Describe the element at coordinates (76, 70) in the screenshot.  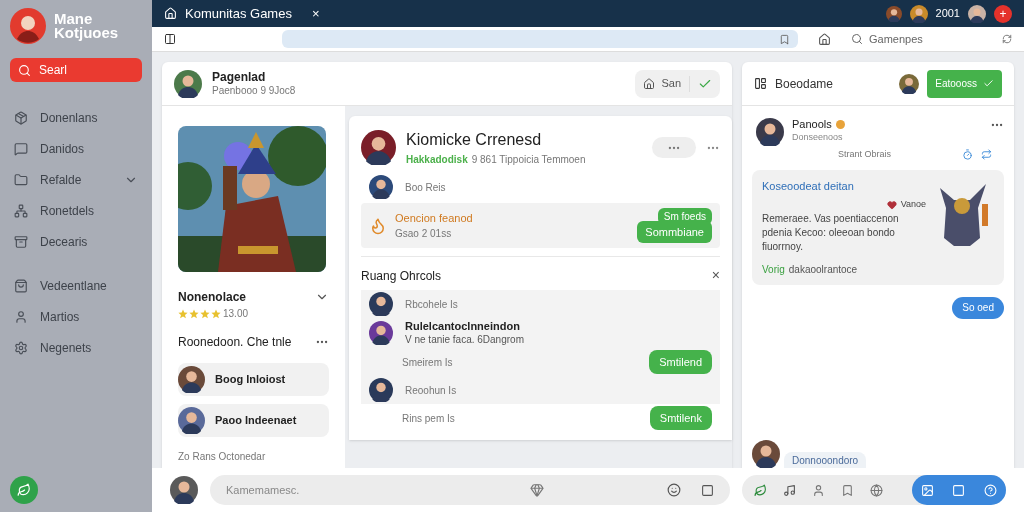
I see `search-button: Searl` at that location.